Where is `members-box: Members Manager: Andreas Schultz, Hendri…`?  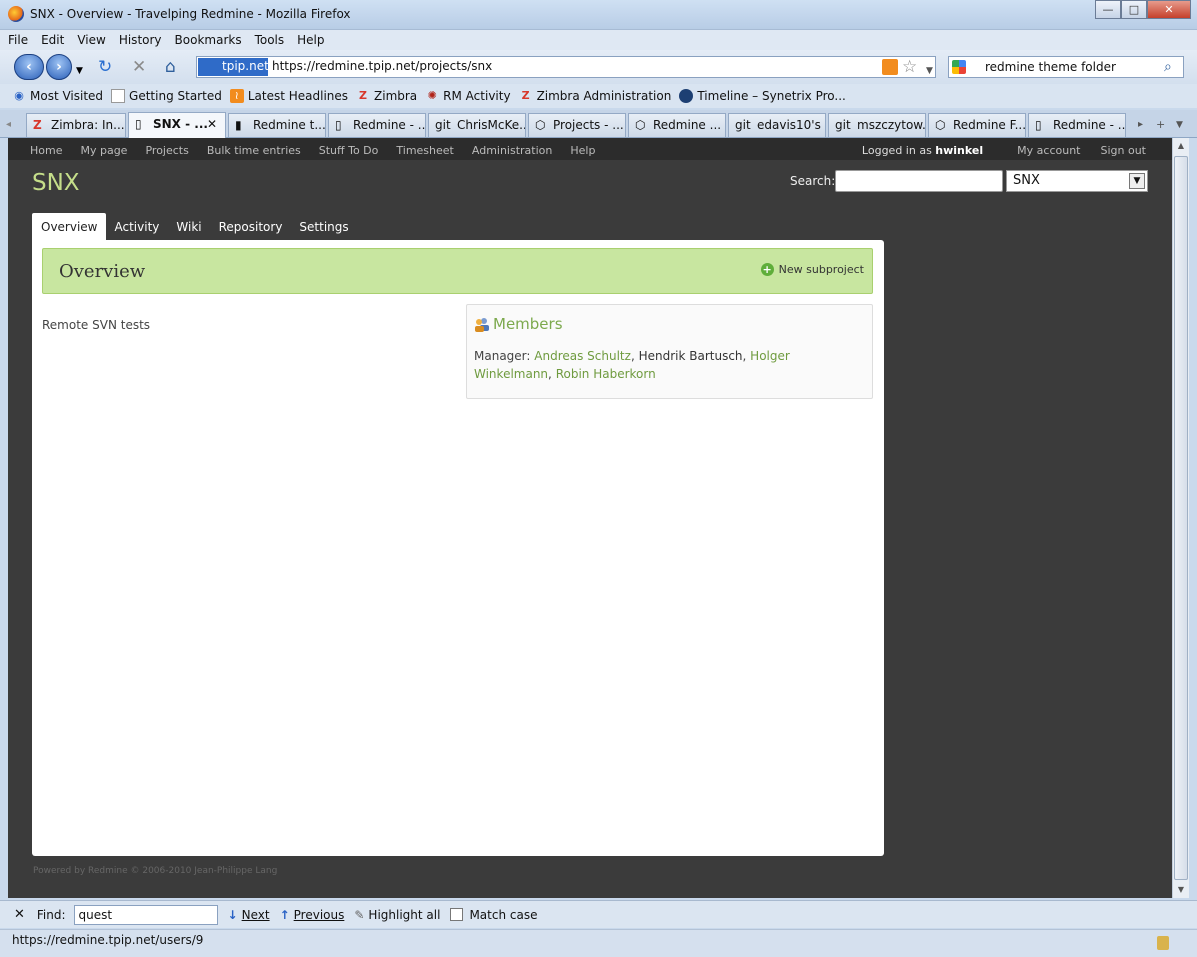 members-box: Members Manager: Andreas Schultz, Hendri… is located at coordinates (669, 351).